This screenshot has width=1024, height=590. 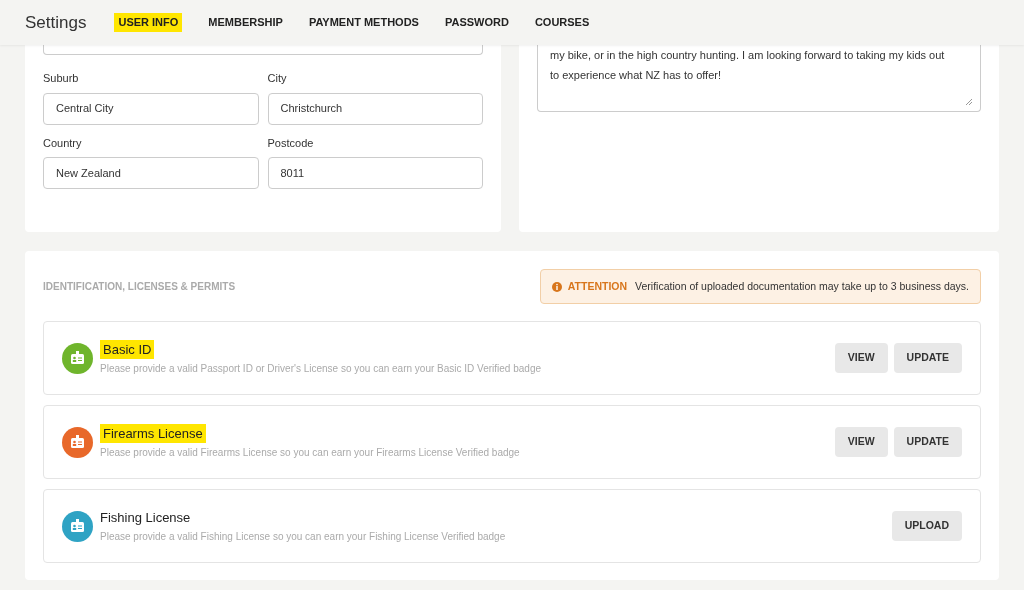 What do you see at coordinates (968, 101) in the screenshot?
I see `resize-handle-icon` at bounding box center [968, 101].